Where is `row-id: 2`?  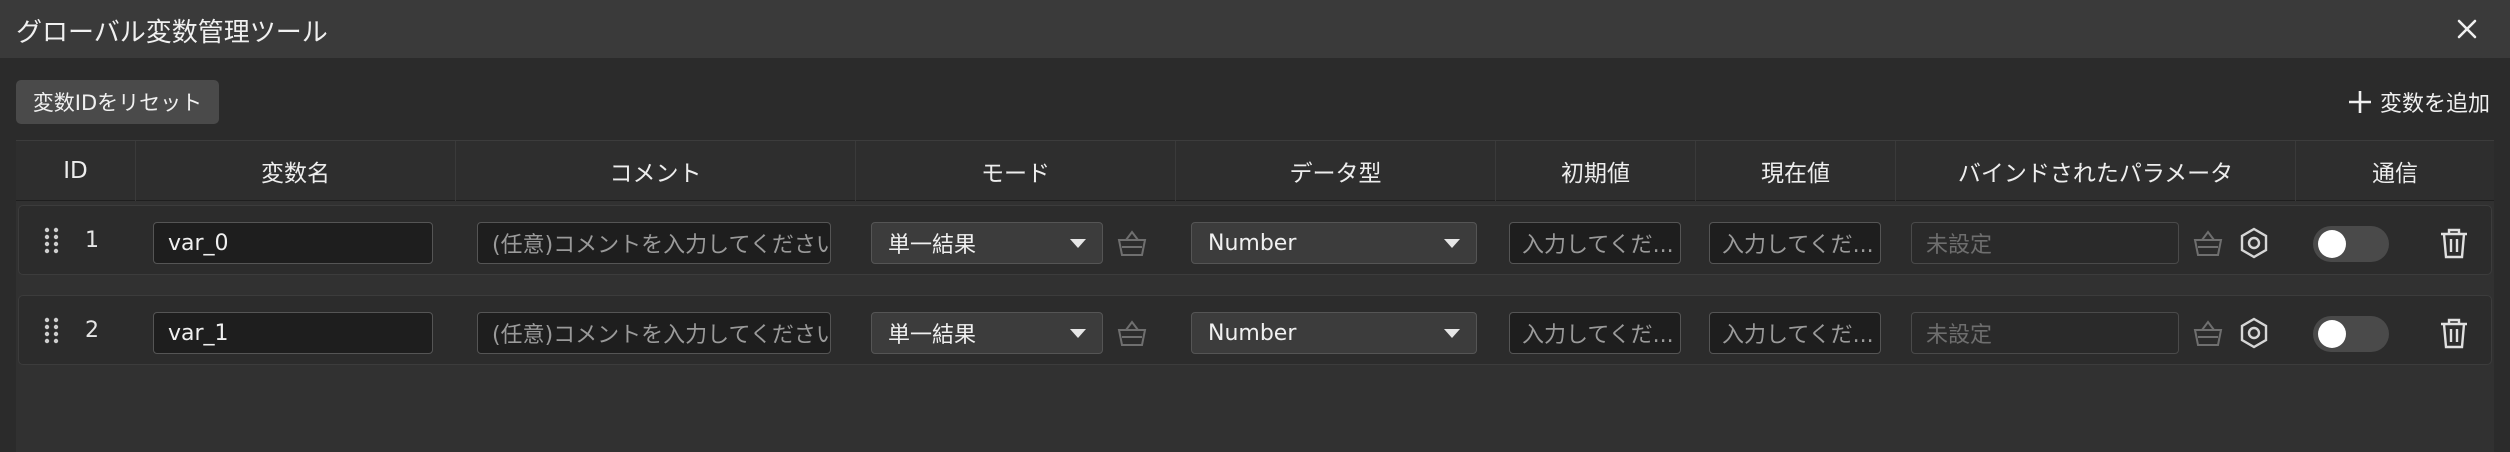 row-id: 2 is located at coordinates (92, 330).